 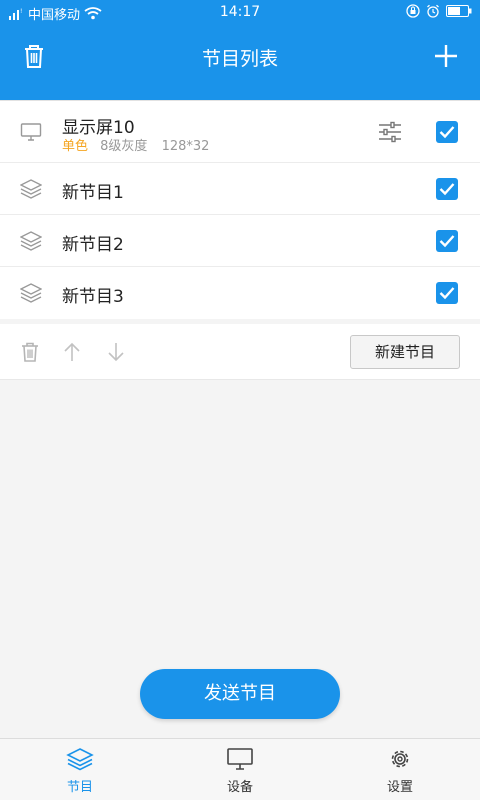 What do you see at coordinates (239, 59) in the screenshot?
I see `page-title: 节目列表` at bounding box center [239, 59].